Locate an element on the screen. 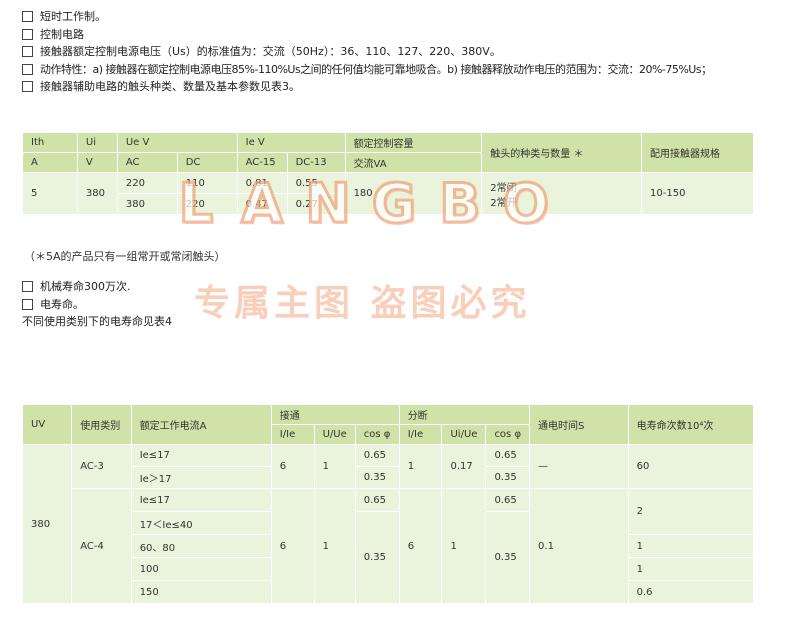 This screenshot has height=620, width=790. cell-break-i: 1 is located at coordinates (420, 466).